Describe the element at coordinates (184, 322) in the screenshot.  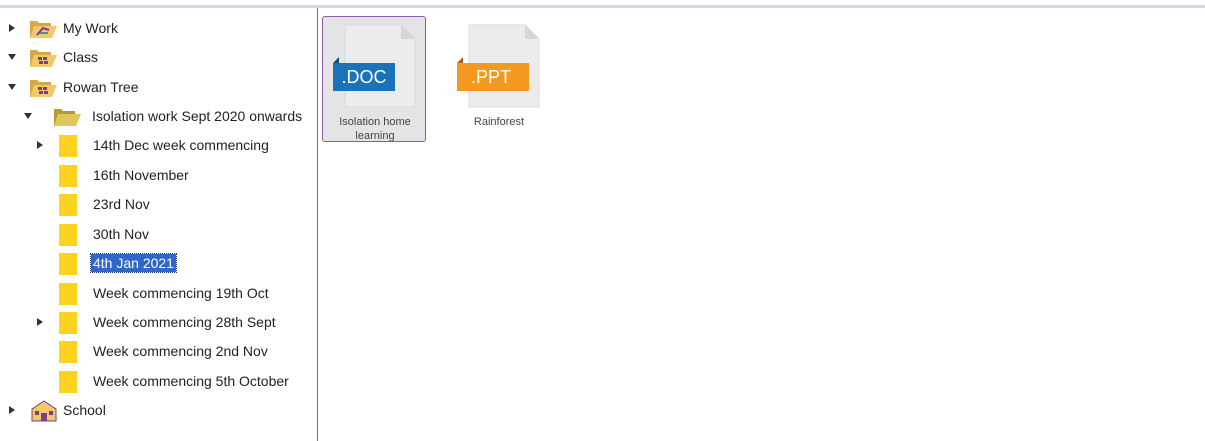
I see `tree-item-label: Week commencing 28th Sept` at that location.